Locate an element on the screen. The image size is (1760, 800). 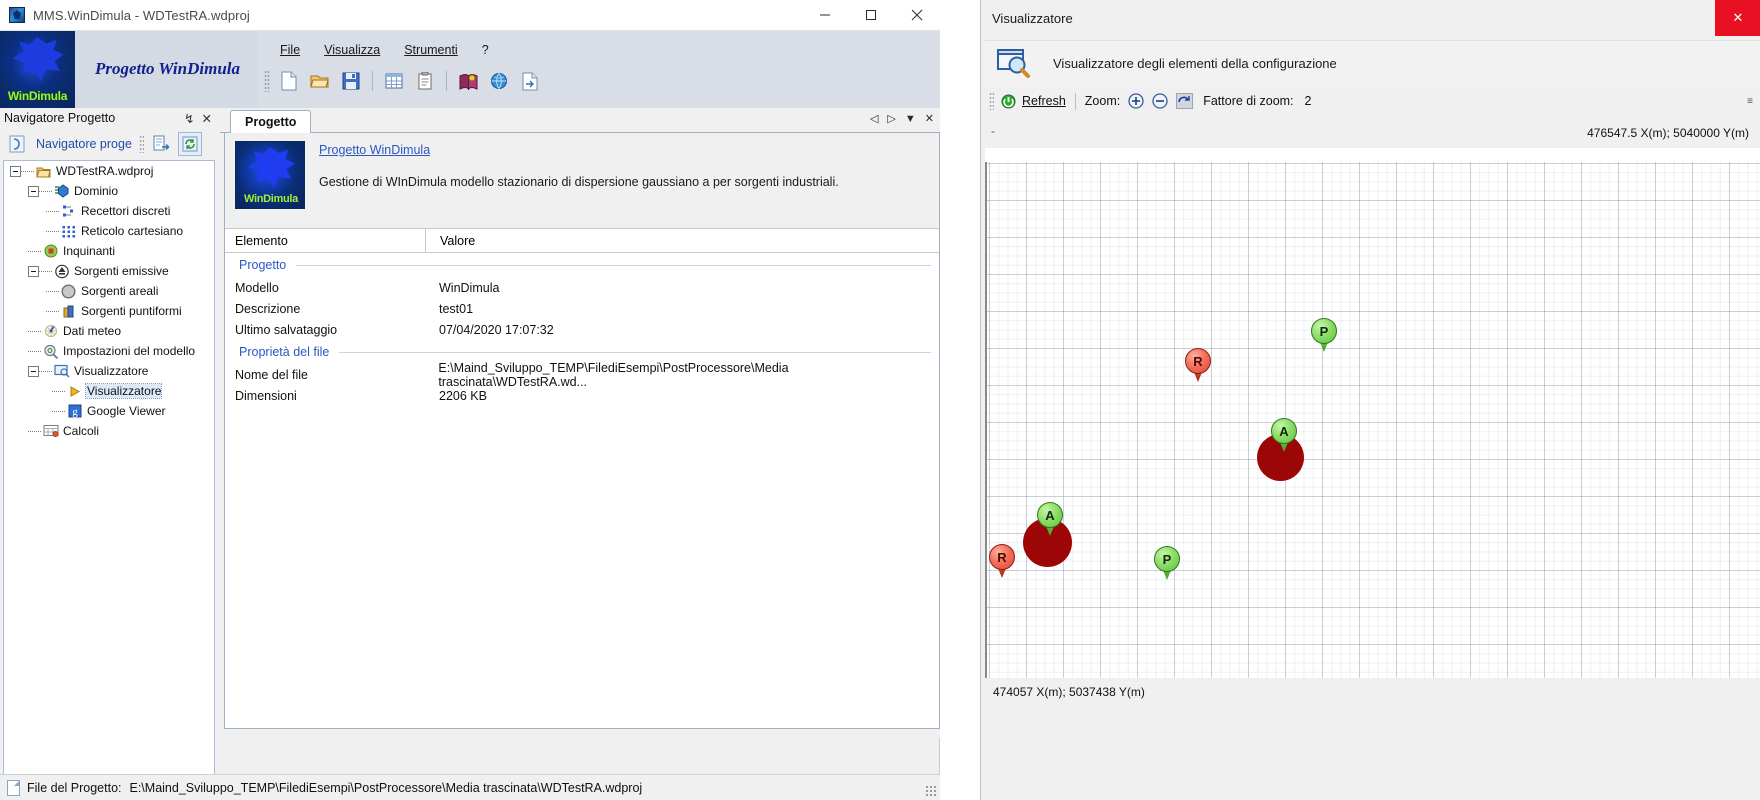
refresh-icon is located at coordinates (1008, 101).